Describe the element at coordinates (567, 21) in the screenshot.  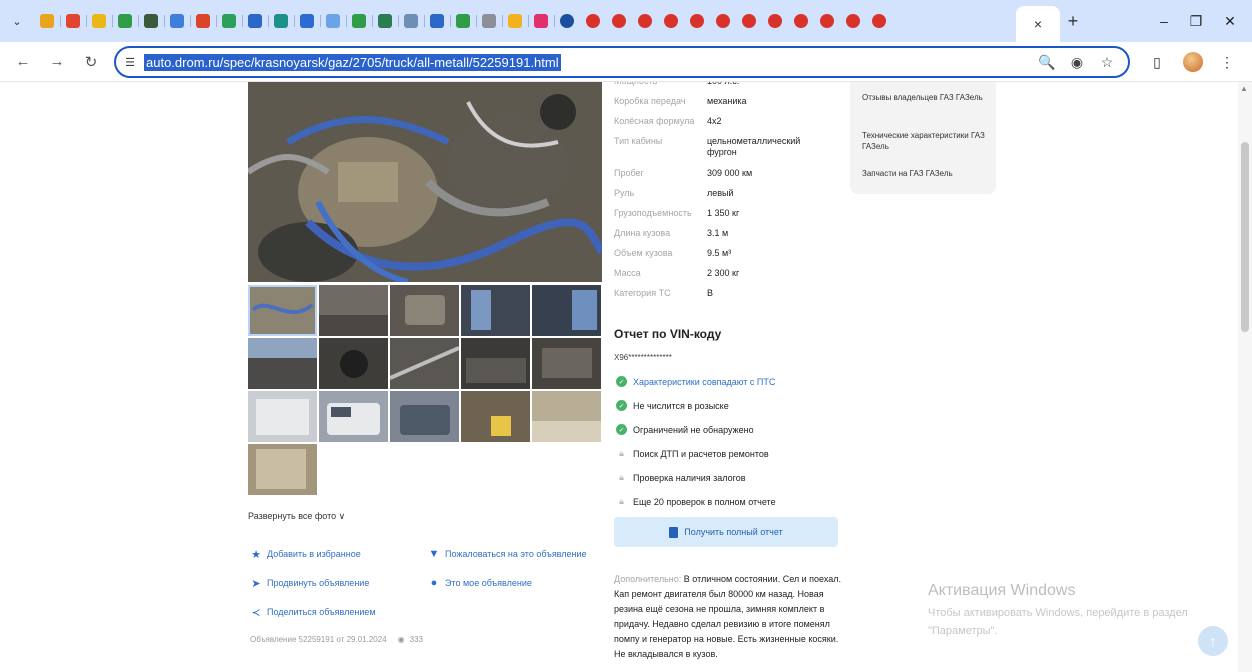
I see `favicon-mail-blue-icon` at that location.